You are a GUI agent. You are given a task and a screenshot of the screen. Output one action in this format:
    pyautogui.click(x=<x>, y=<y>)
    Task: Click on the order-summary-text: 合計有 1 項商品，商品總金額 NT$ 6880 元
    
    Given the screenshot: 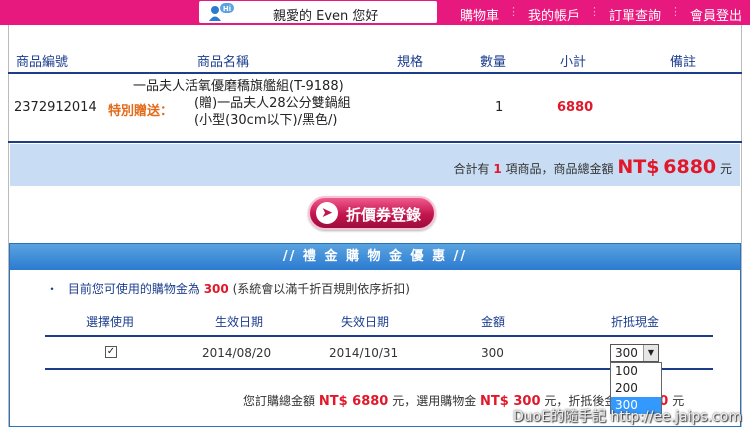 What is the action you would take?
    pyautogui.click(x=592, y=167)
    